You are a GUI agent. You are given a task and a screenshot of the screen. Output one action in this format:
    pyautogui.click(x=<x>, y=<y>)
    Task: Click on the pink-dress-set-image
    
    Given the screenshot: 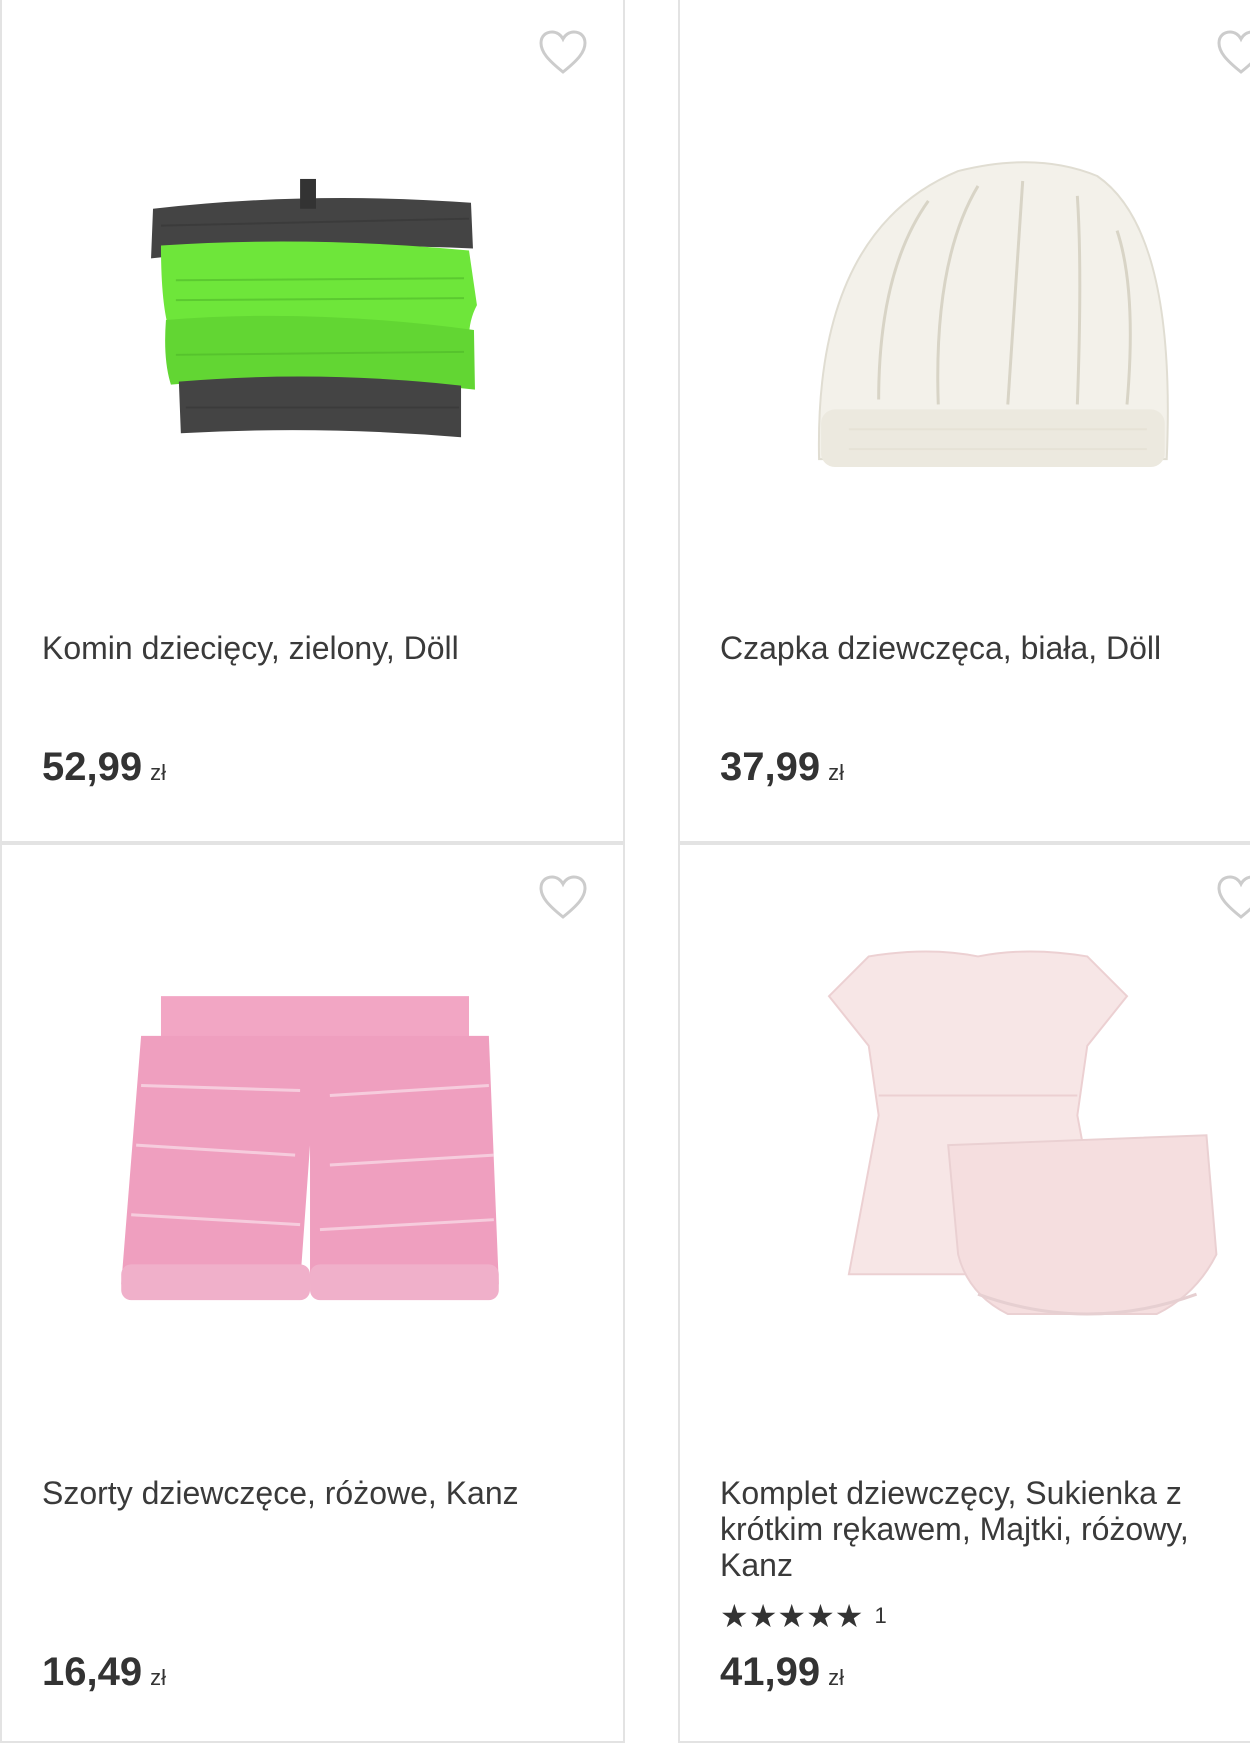 What is the action you would take?
    pyautogui.click(x=1022, y=1133)
    